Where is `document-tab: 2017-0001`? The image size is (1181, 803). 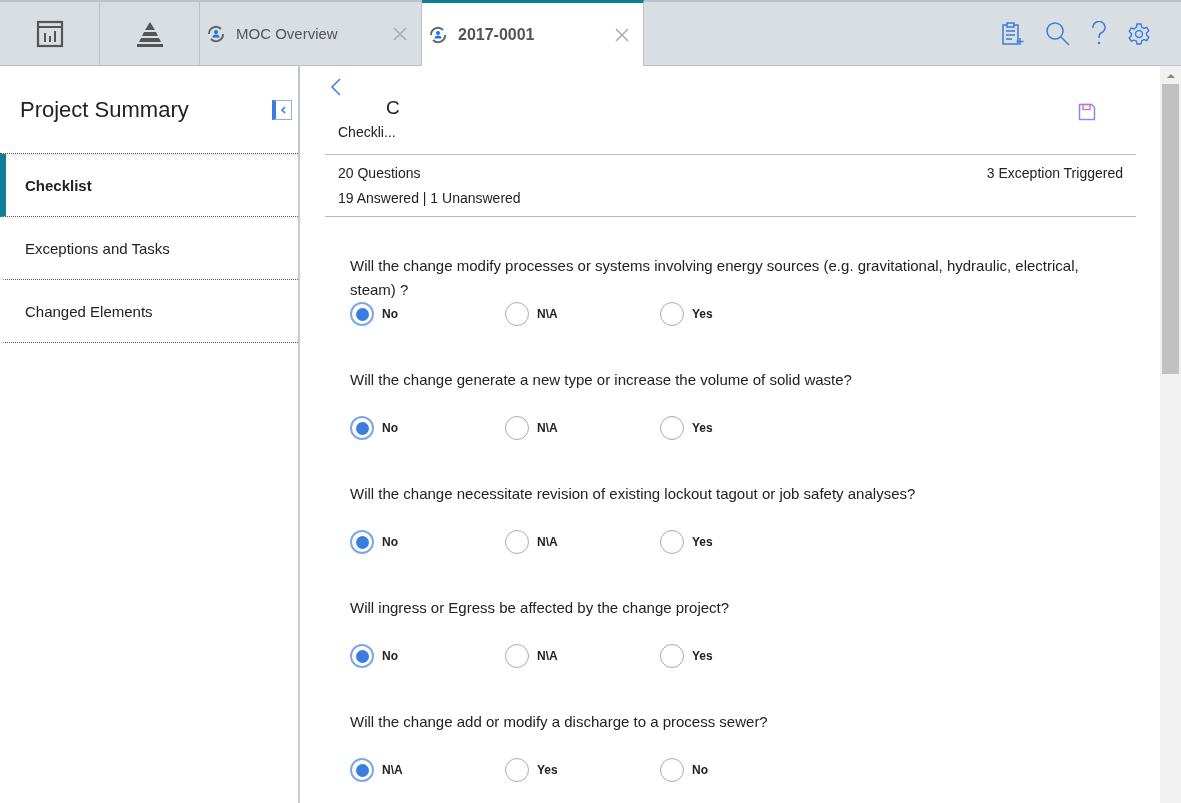 document-tab: 2017-0001 is located at coordinates (533, 33).